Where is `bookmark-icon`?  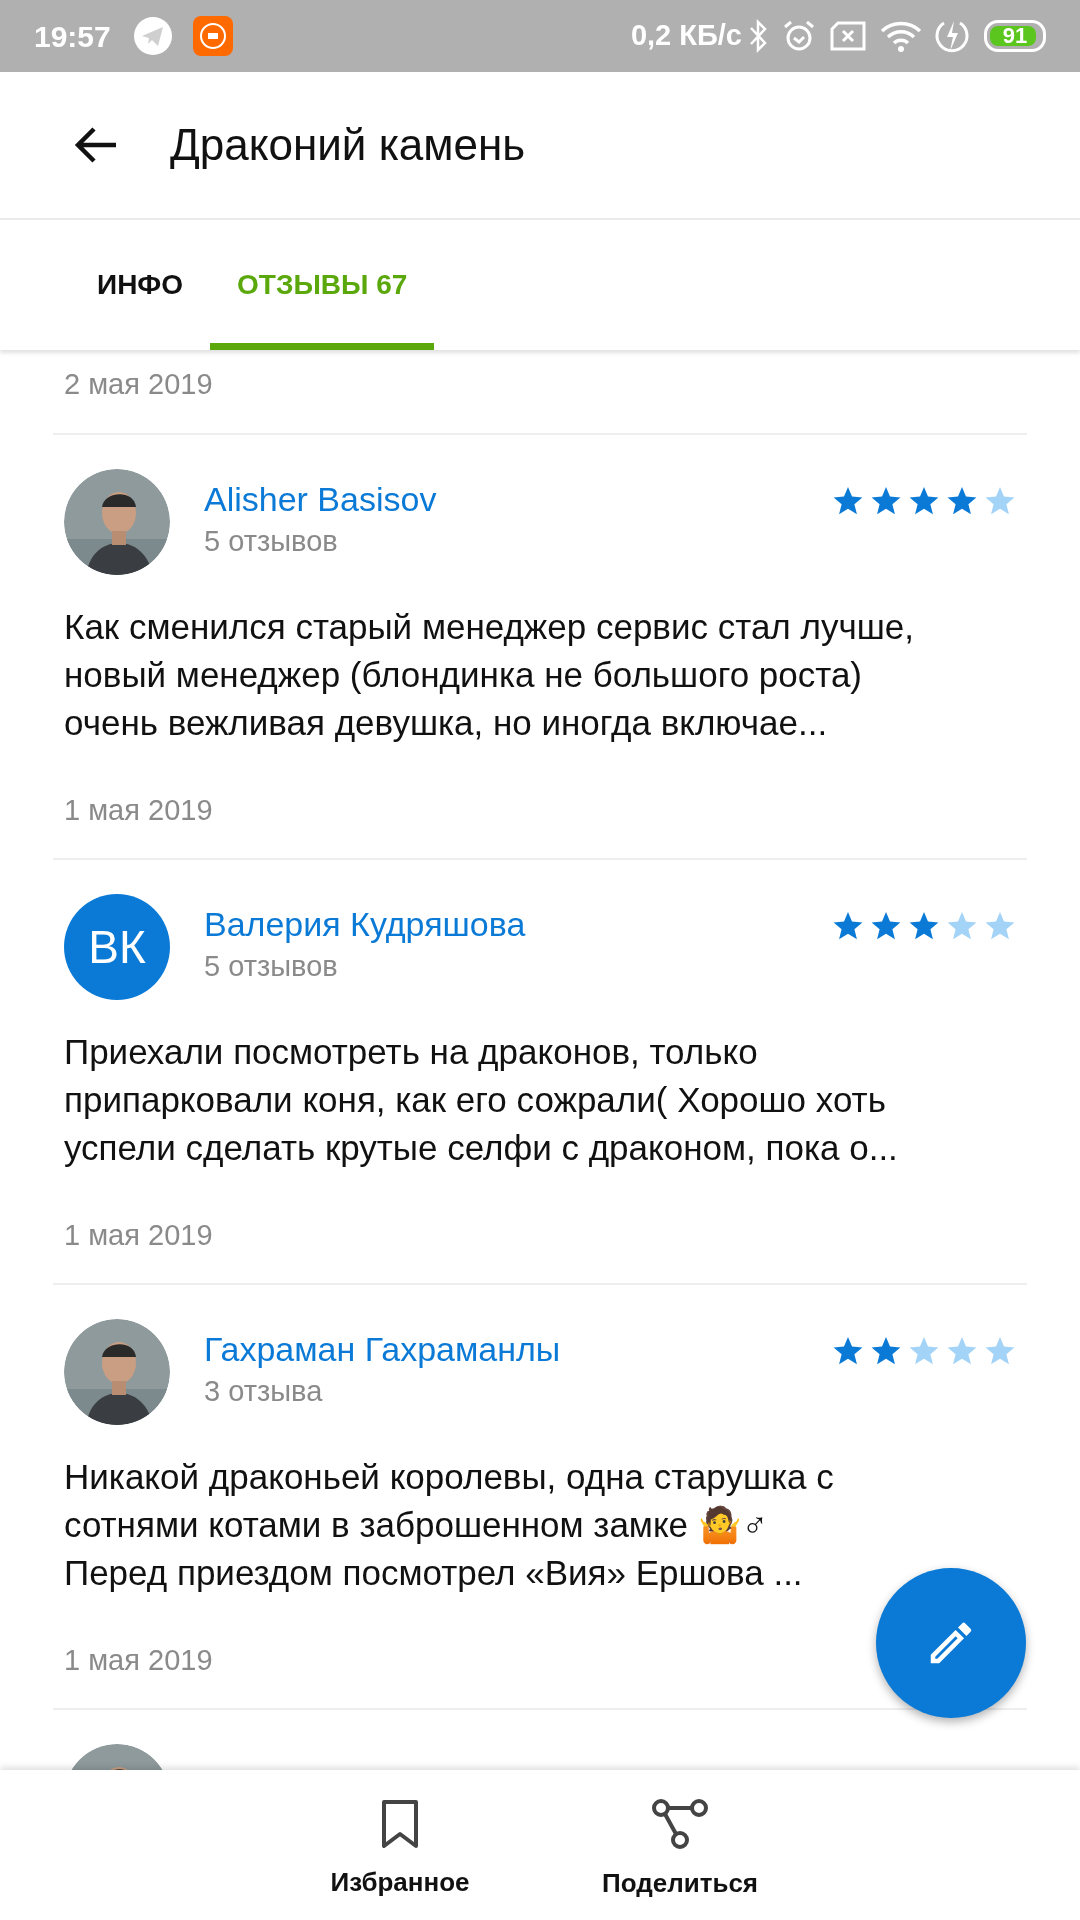
bookmark-icon is located at coordinates (400, 1823).